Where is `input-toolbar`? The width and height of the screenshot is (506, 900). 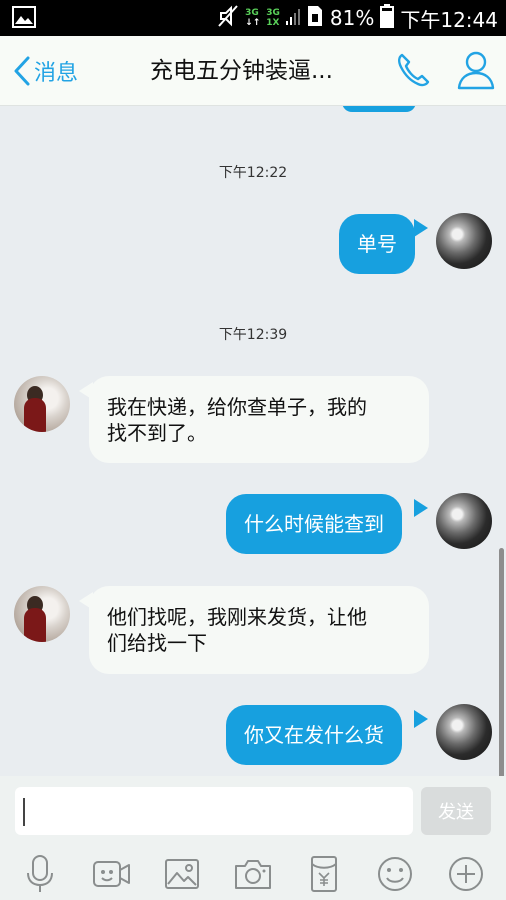 input-toolbar is located at coordinates (253, 871).